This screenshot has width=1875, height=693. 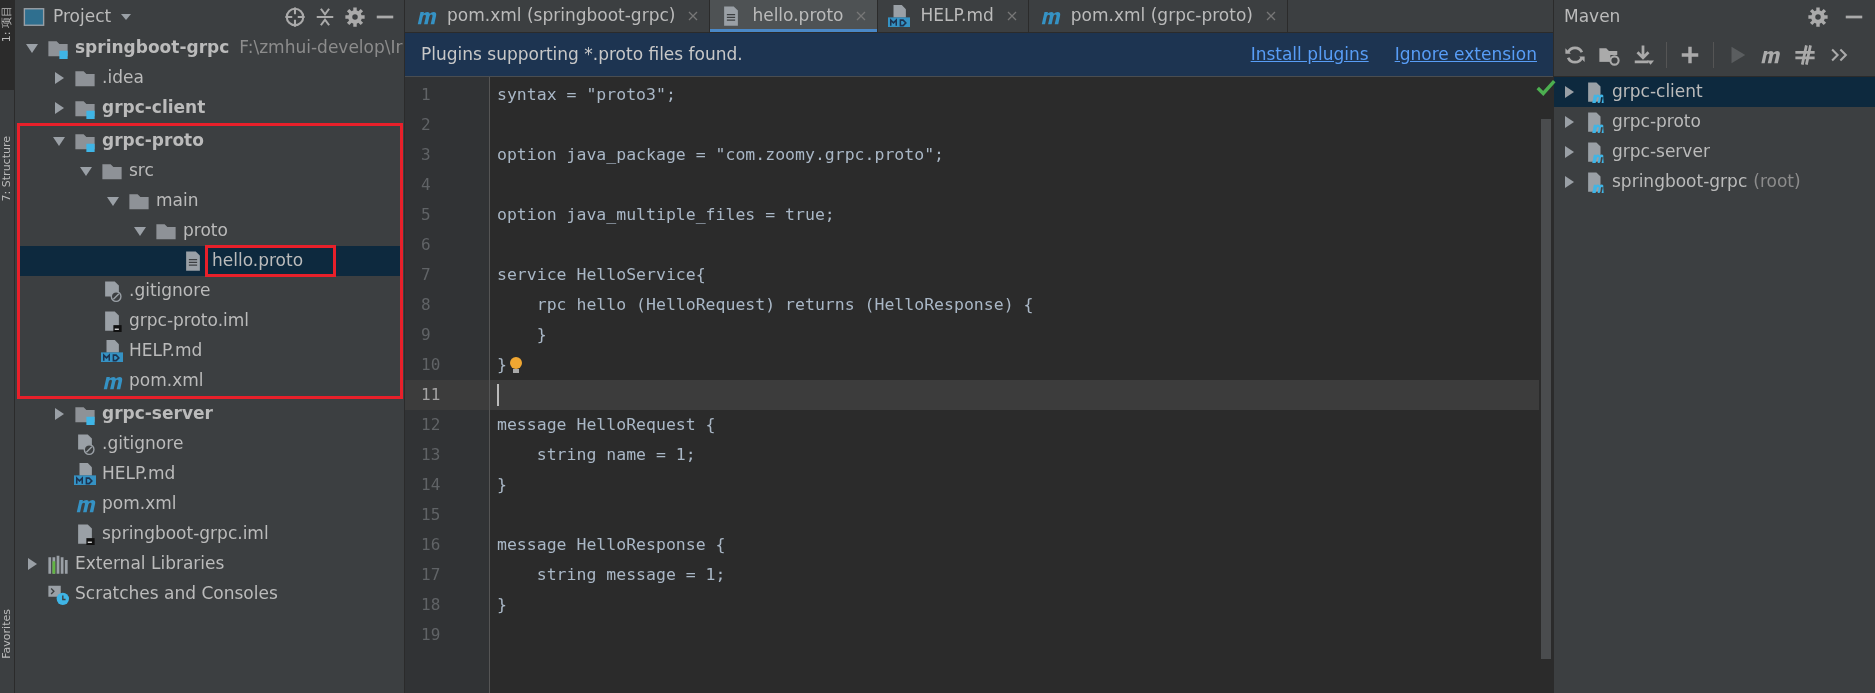 I want to click on tool-window-tab: 7: Structure, so click(x=7, y=175).